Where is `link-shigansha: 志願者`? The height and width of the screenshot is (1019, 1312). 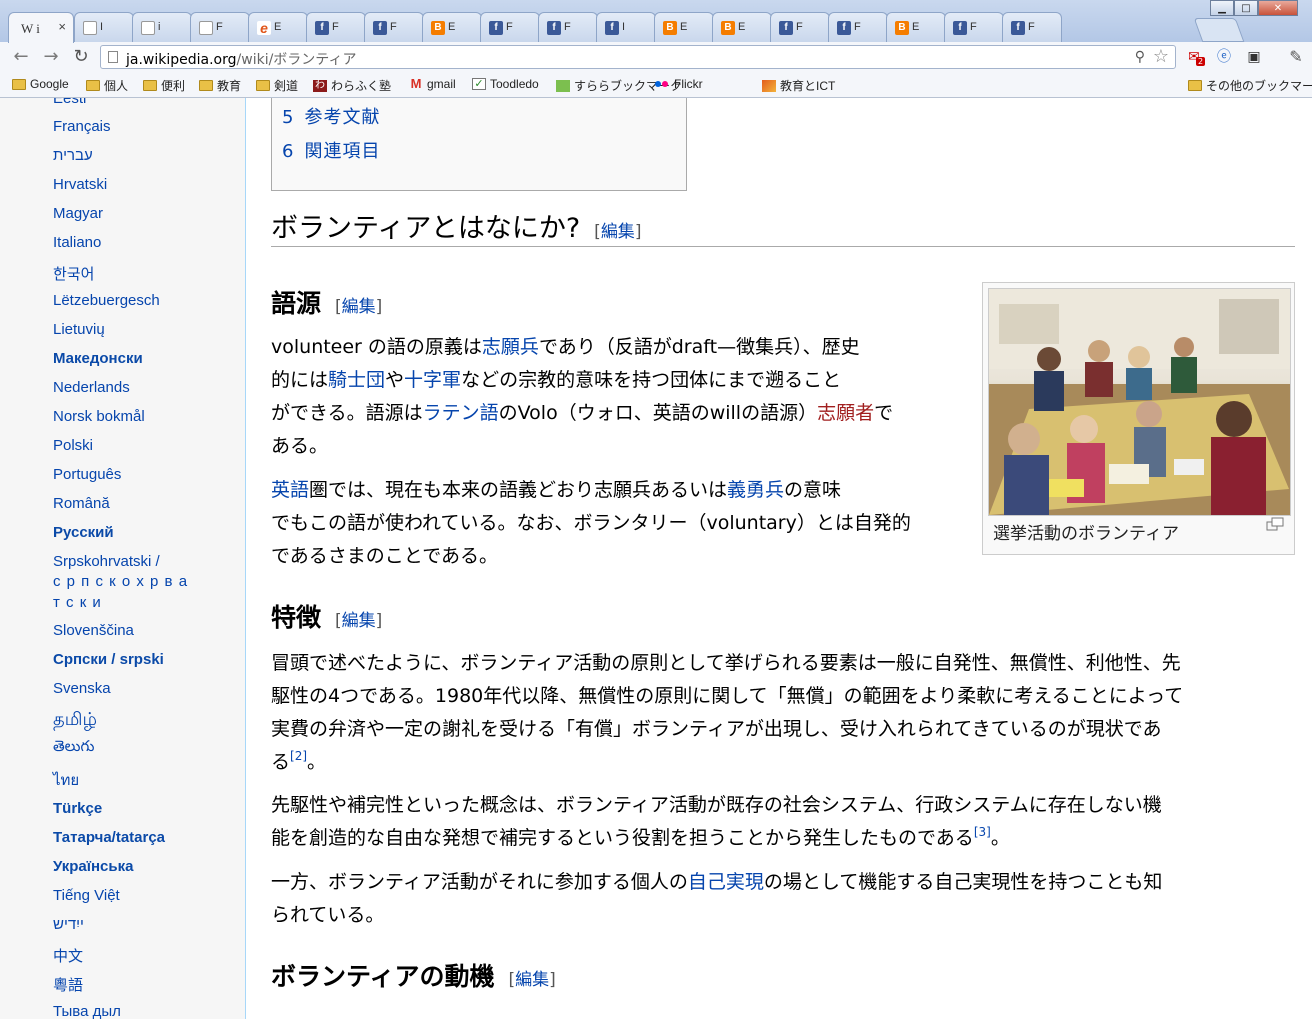
link-shigansha: 志願者 is located at coordinates (845, 413).